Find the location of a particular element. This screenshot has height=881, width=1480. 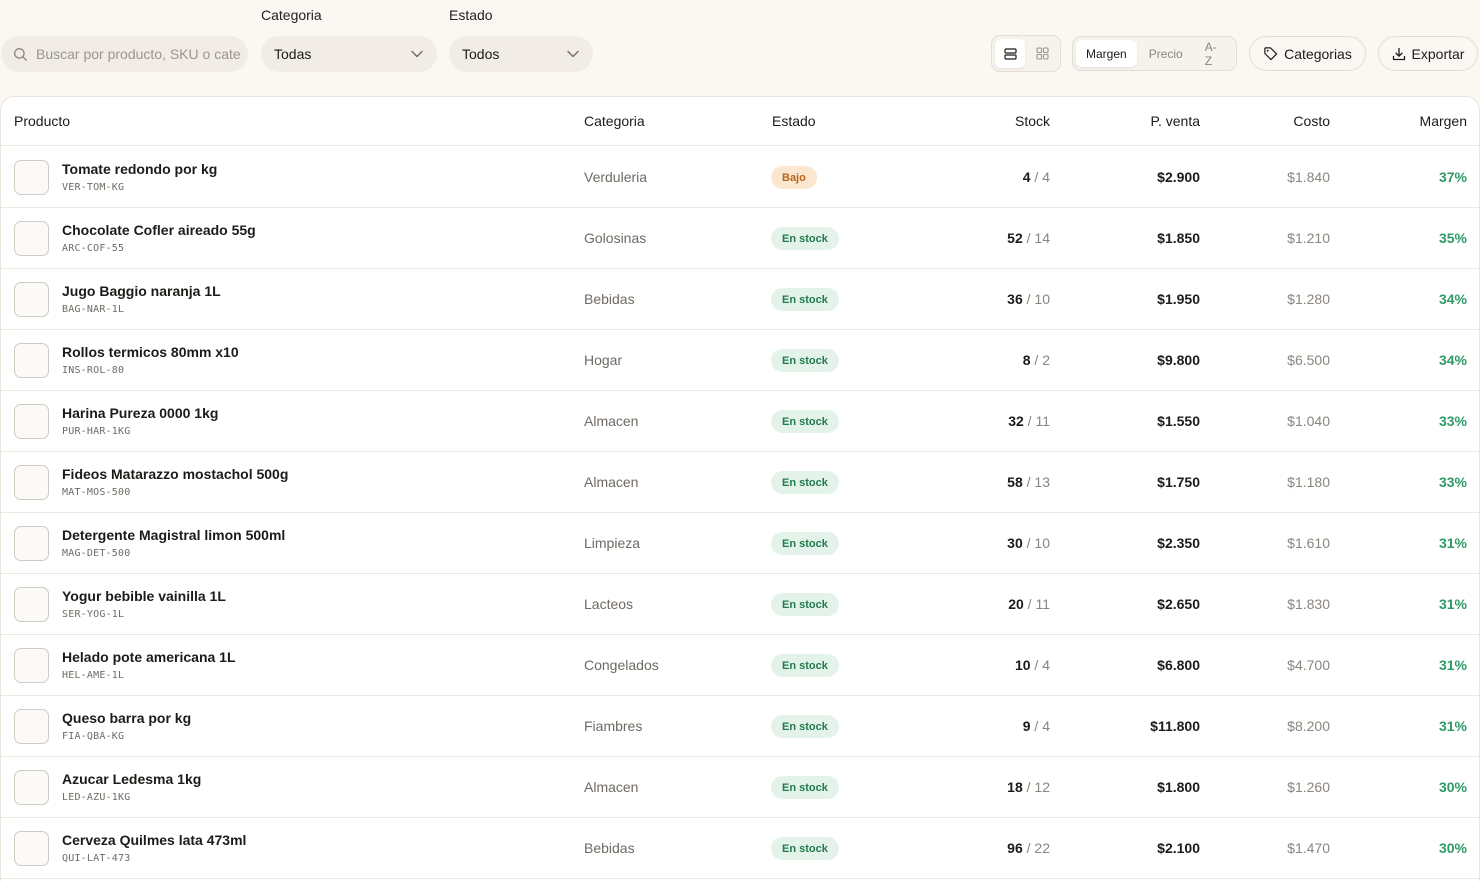

status-select: Todos is located at coordinates (521, 54).